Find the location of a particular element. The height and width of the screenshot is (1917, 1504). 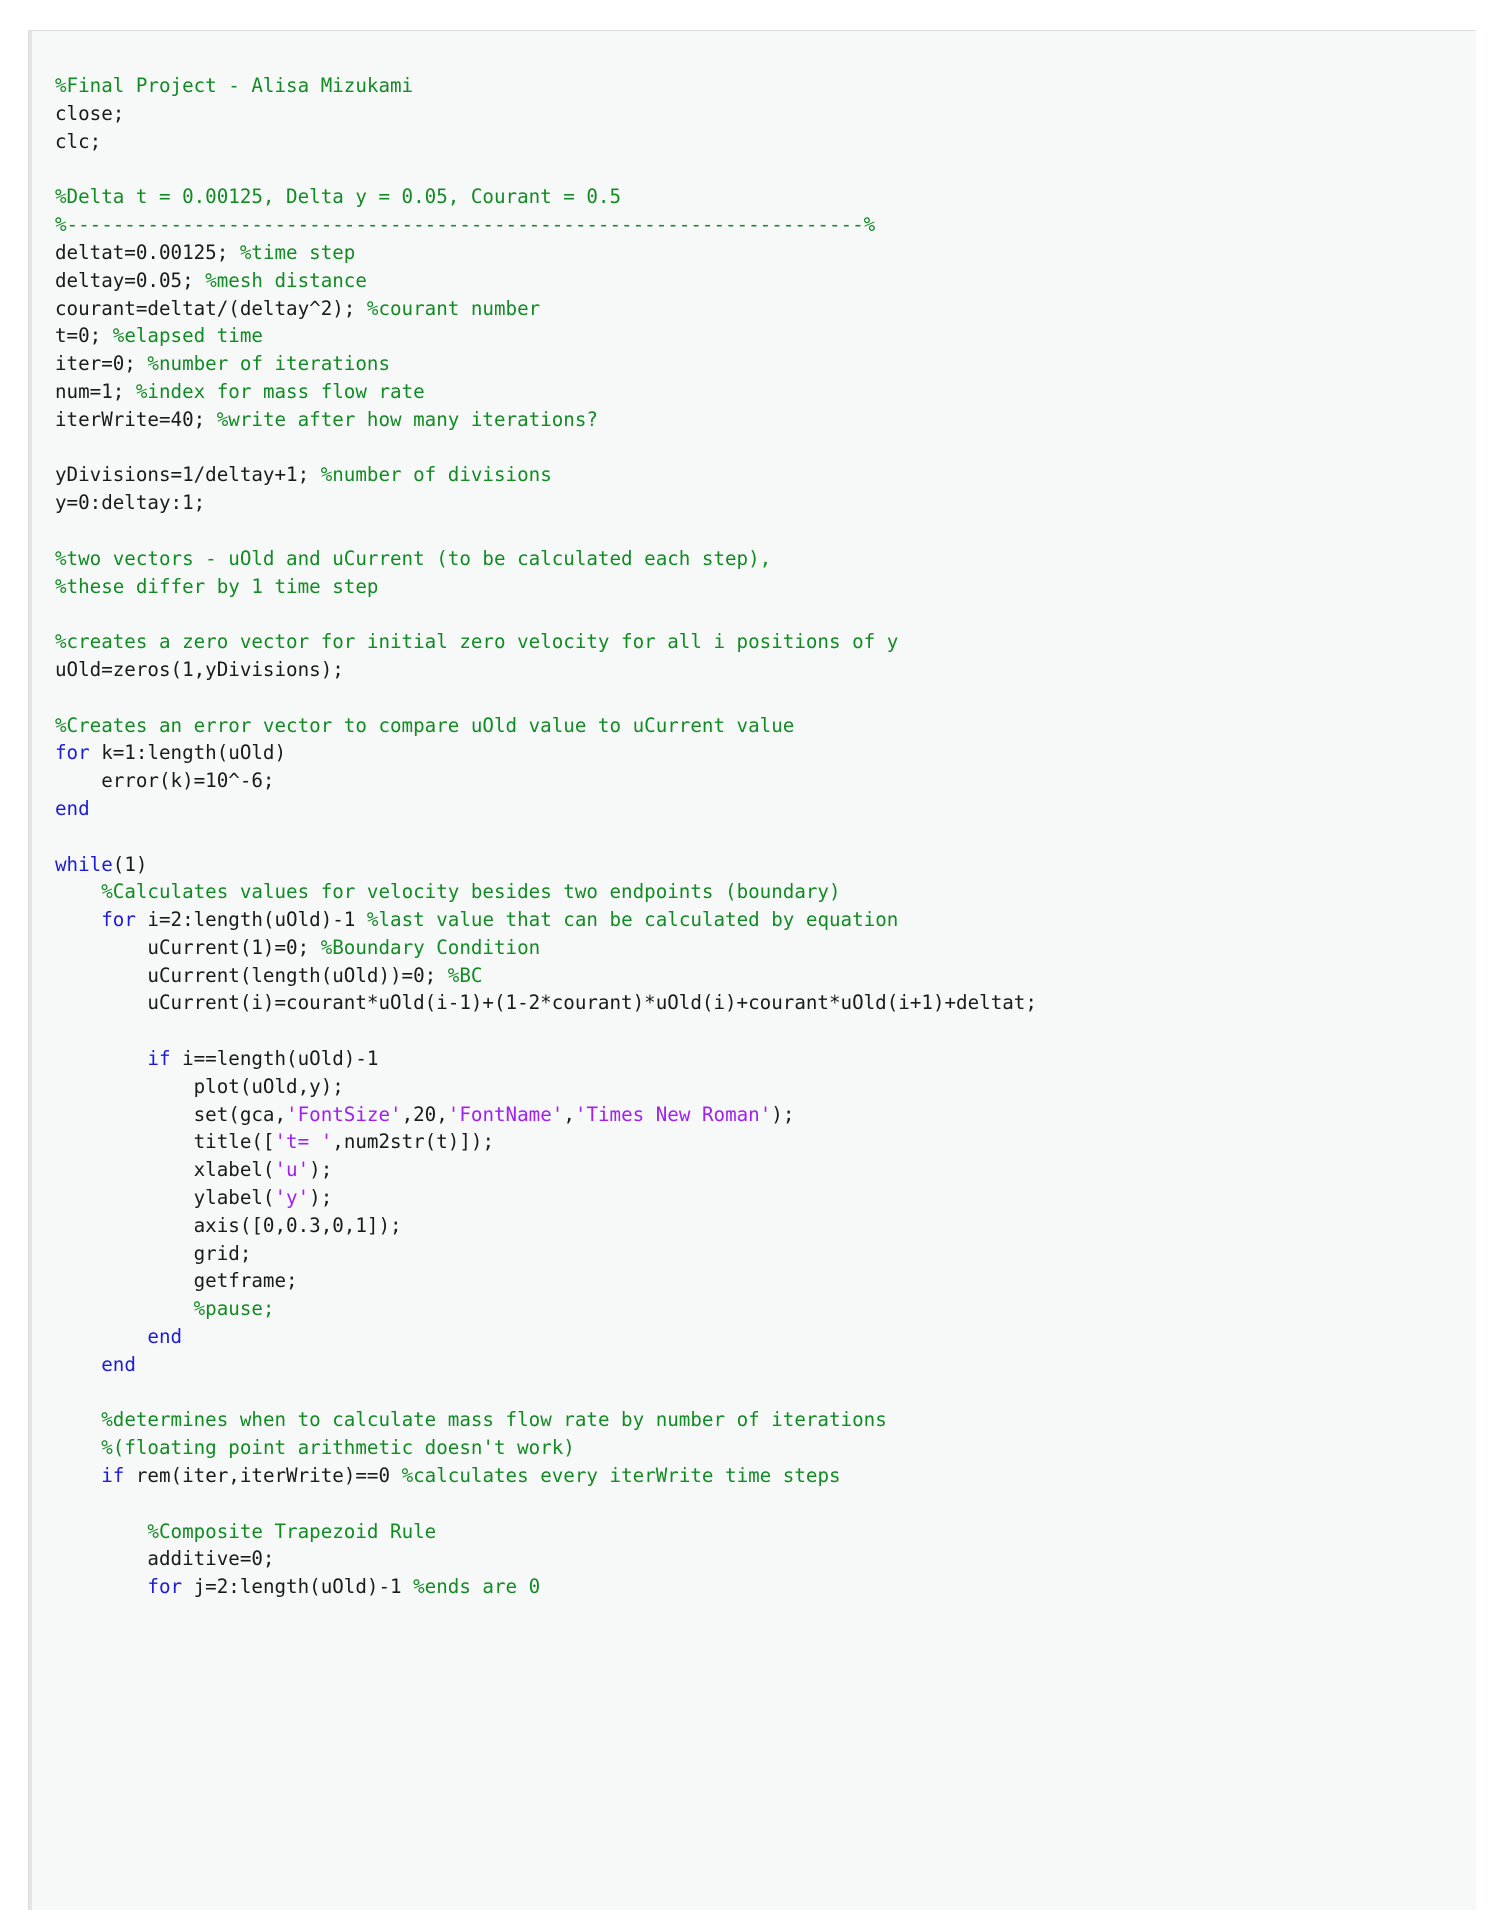

code-comment: %Composite Trapezoid Rule is located at coordinates (292, 1531).